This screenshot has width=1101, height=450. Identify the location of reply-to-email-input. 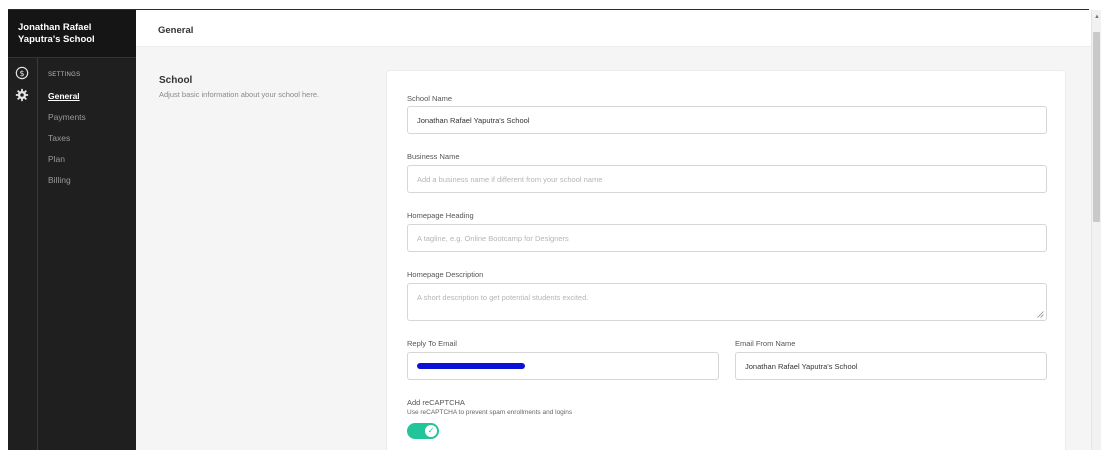
(563, 366).